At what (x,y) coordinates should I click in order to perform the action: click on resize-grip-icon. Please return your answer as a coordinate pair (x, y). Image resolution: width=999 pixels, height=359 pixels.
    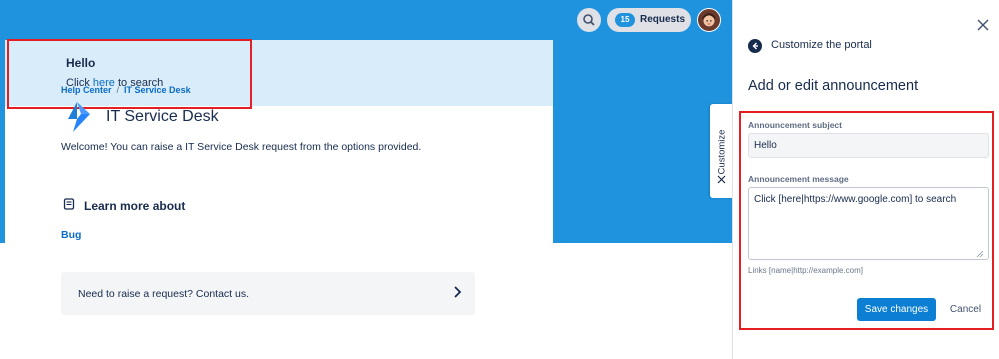
    Looking at the image, I should click on (980, 254).